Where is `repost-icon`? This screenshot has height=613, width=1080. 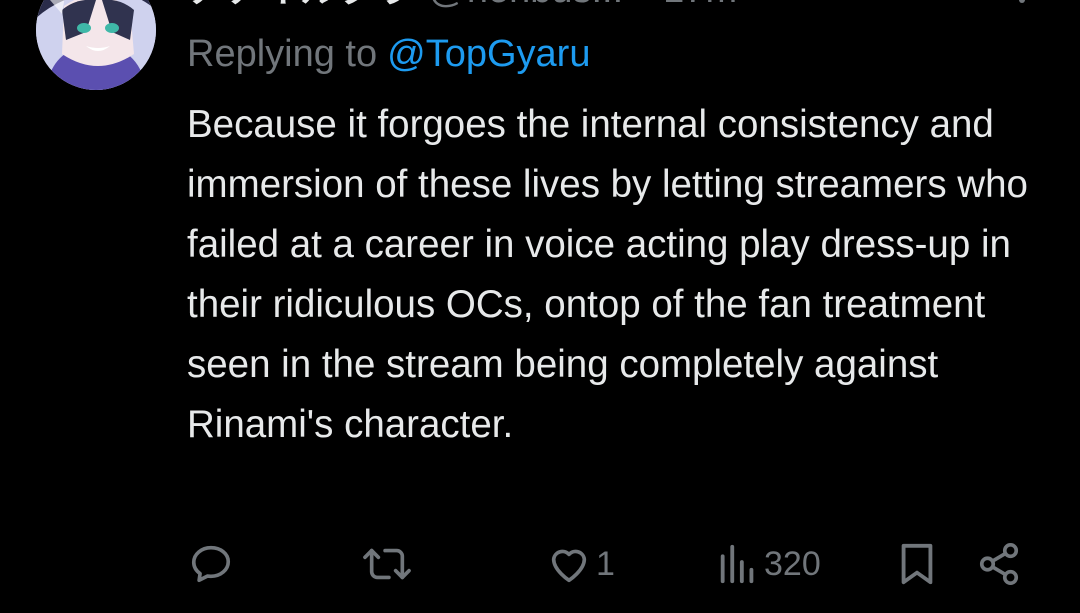 repost-icon is located at coordinates (387, 564).